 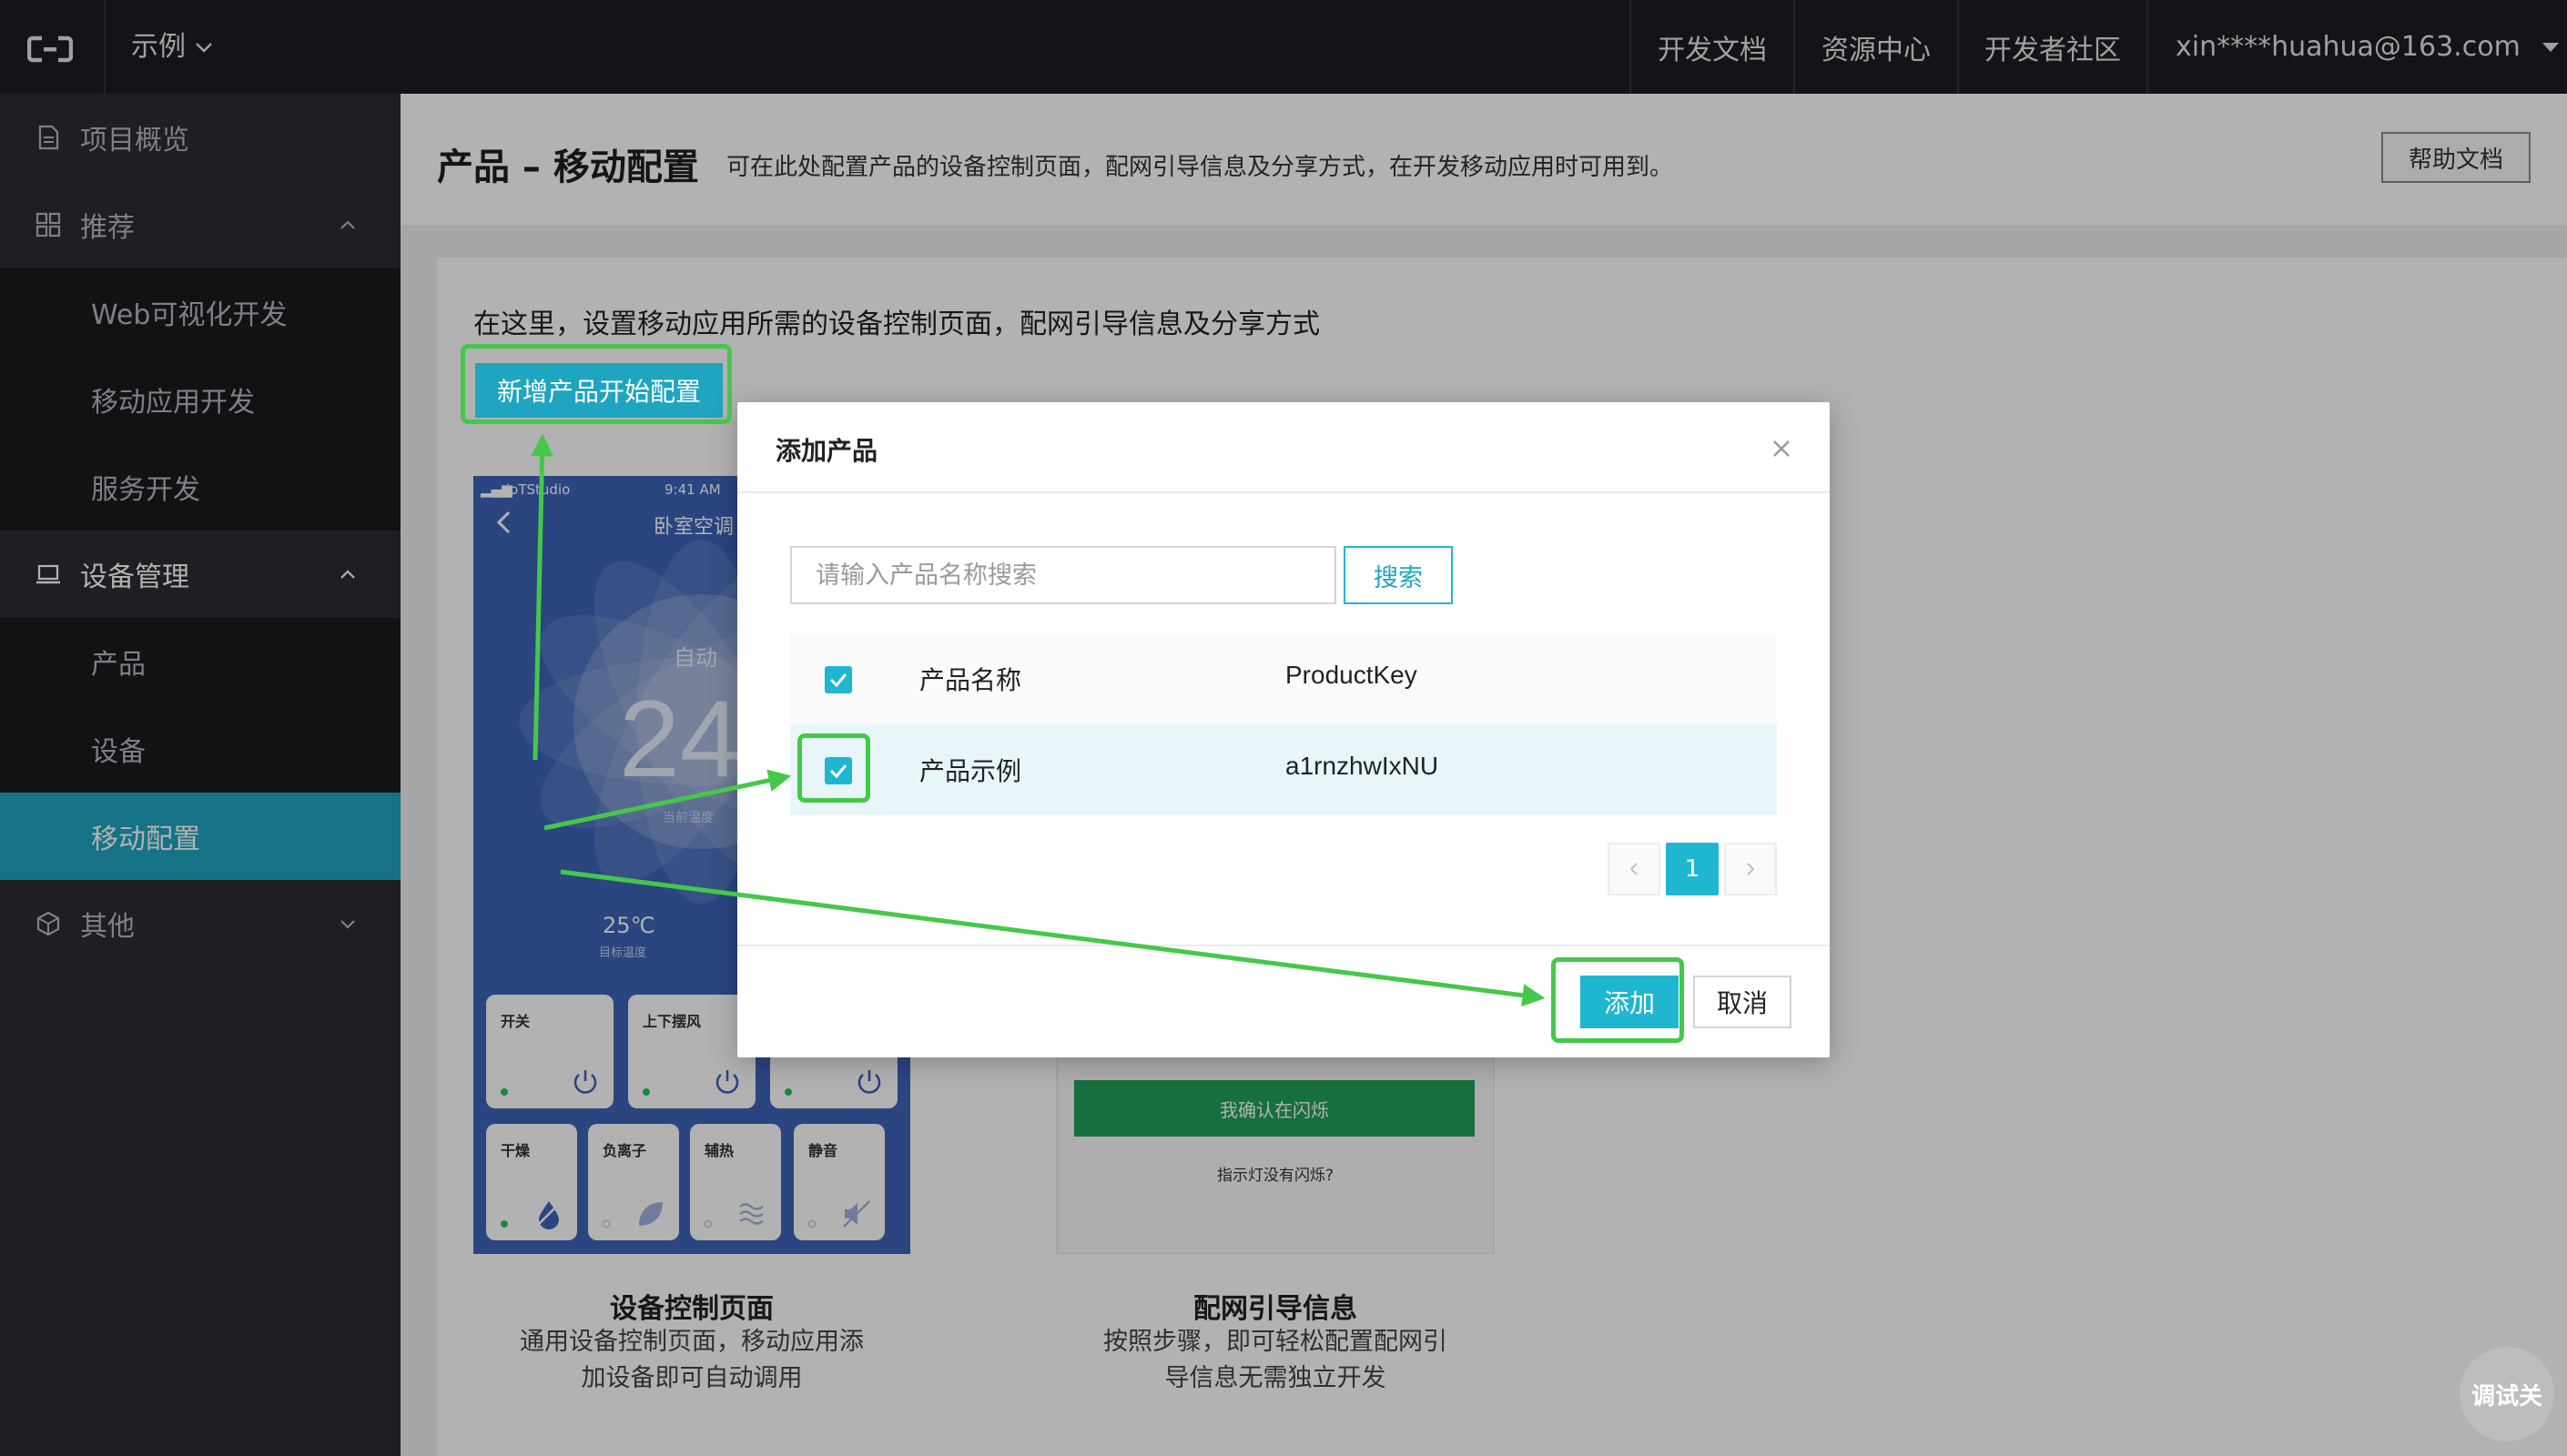 What do you see at coordinates (2507, 1394) in the screenshot?
I see `debug-toggle-button: 调试关` at bounding box center [2507, 1394].